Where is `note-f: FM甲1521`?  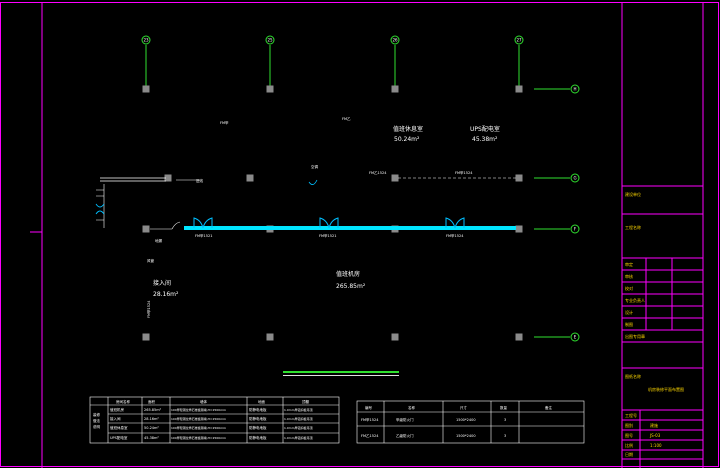 note-f: FM甲1521 is located at coordinates (327, 236).